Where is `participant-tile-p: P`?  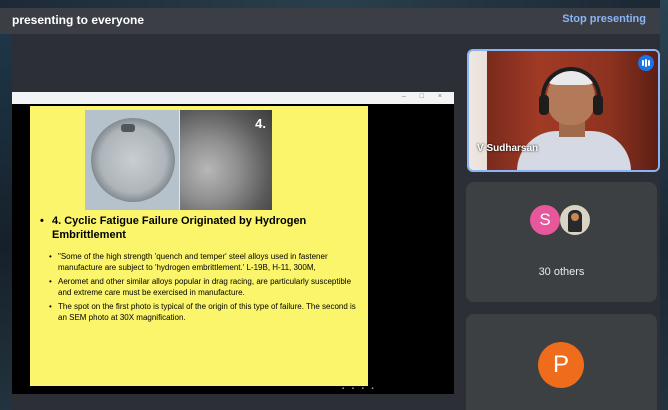
participant-tile-p: P is located at coordinates (561, 362).